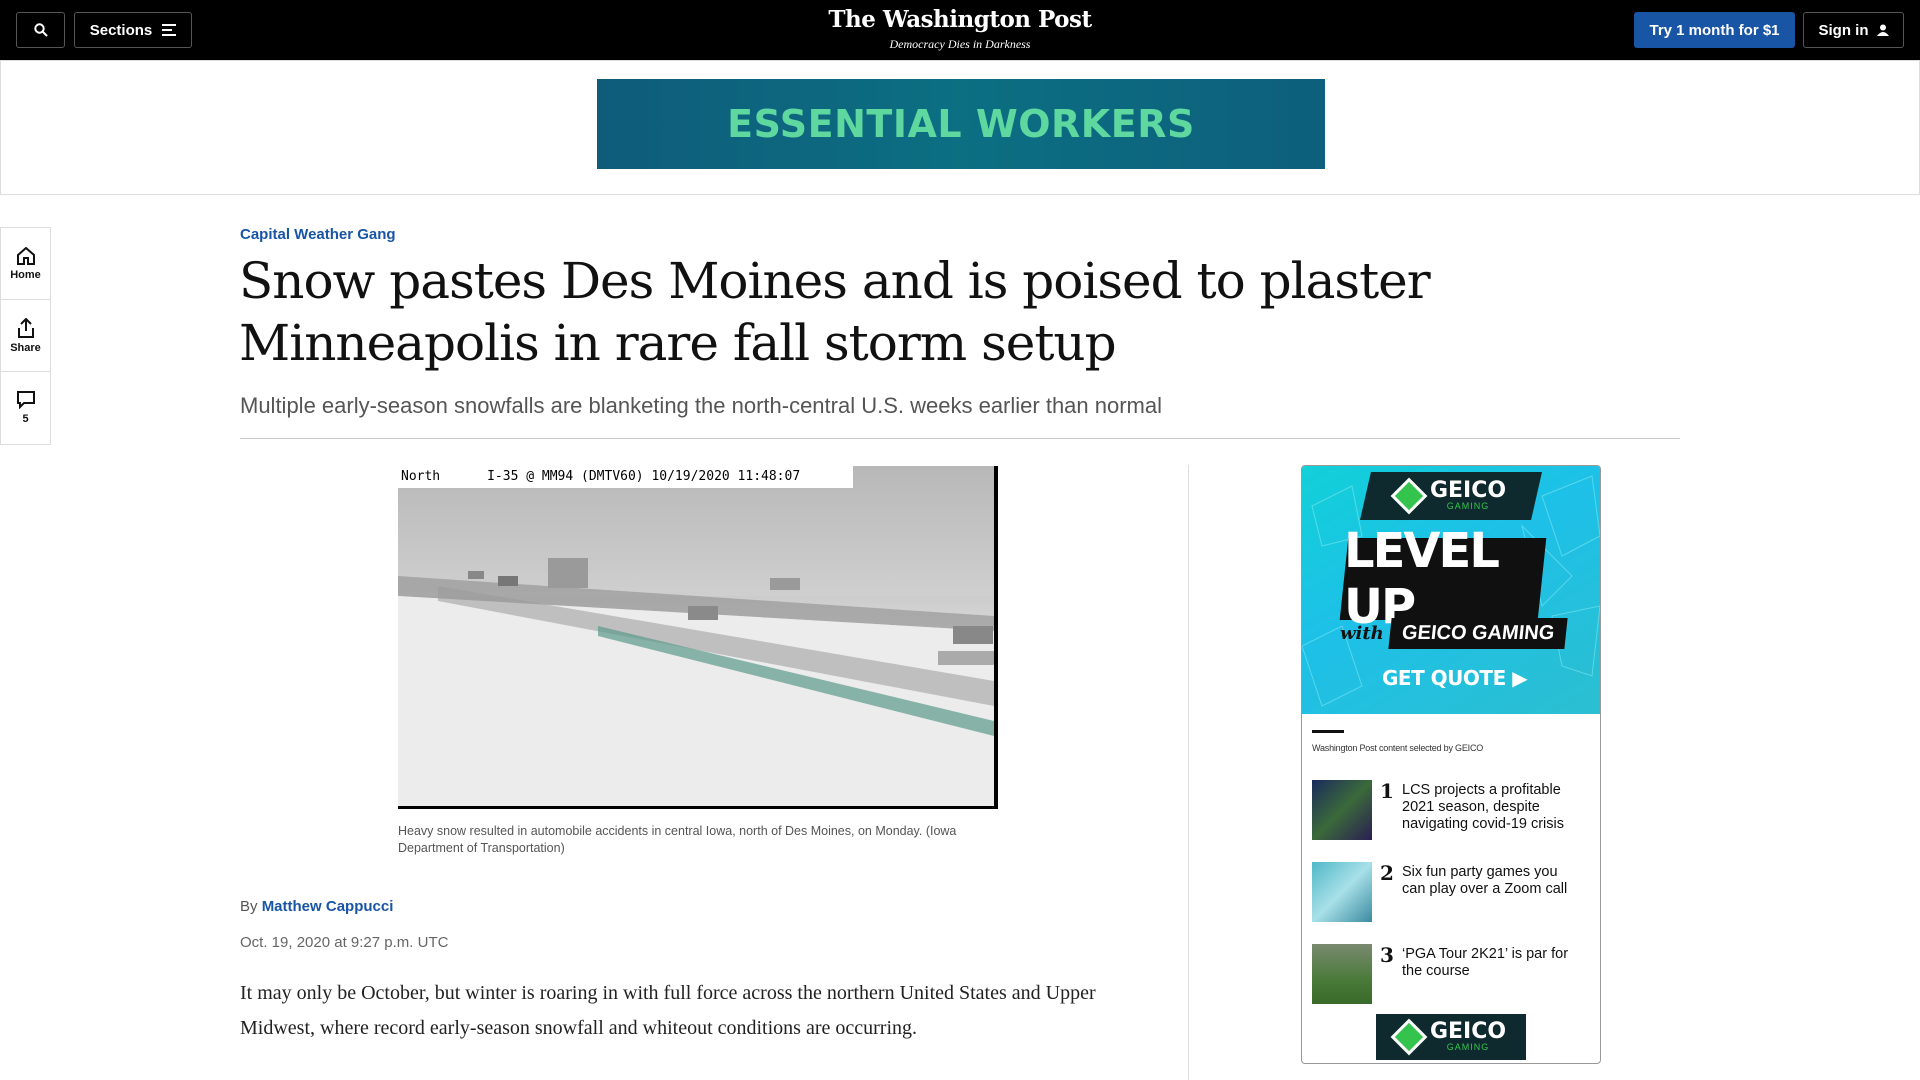 Image resolution: width=1920 pixels, height=1080 pixels. What do you see at coordinates (1342, 810) in the screenshot?
I see `lcs-thumbnail` at bounding box center [1342, 810].